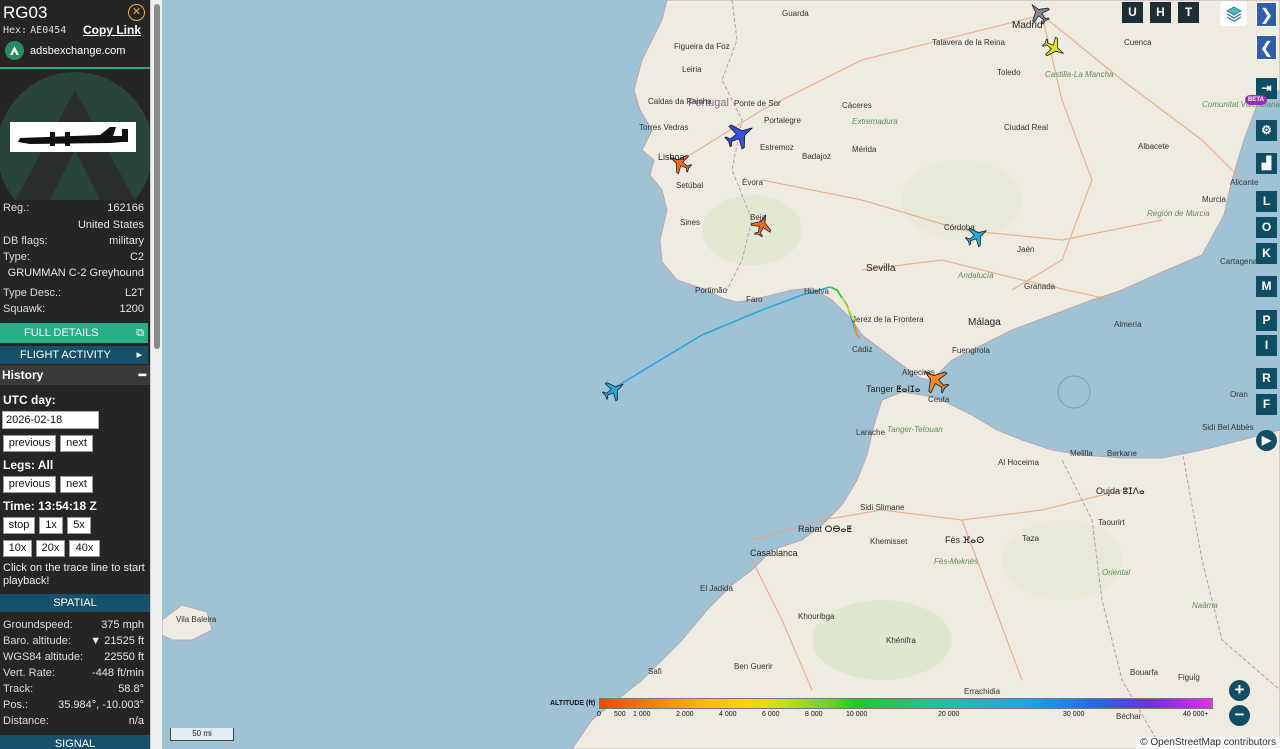  What do you see at coordinates (1266, 345) in the screenshot?
I see `map-button-i: I` at bounding box center [1266, 345].